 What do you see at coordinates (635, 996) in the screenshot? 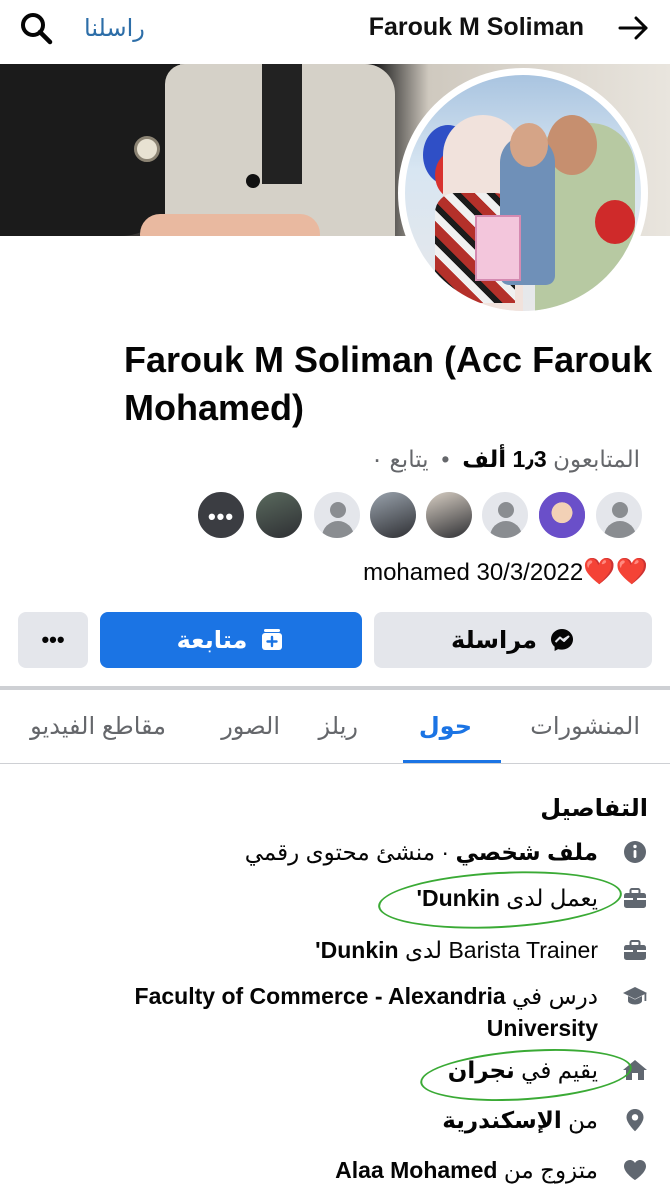
I see `graduation-cap-icon` at bounding box center [635, 996].